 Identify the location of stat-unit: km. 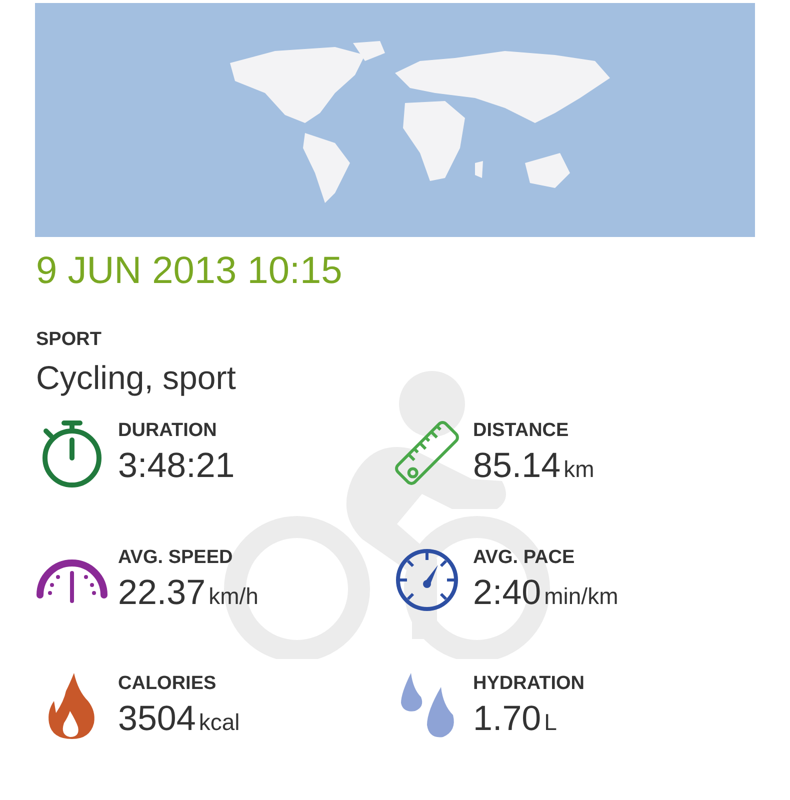
(579, 469).